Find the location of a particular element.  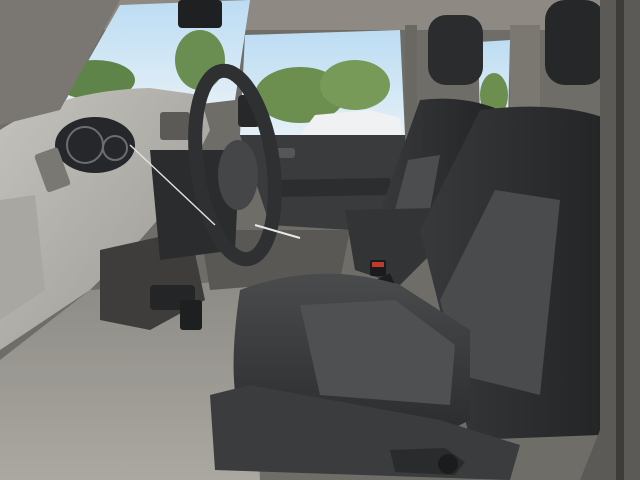

trees is located at coordinates (355, 85).